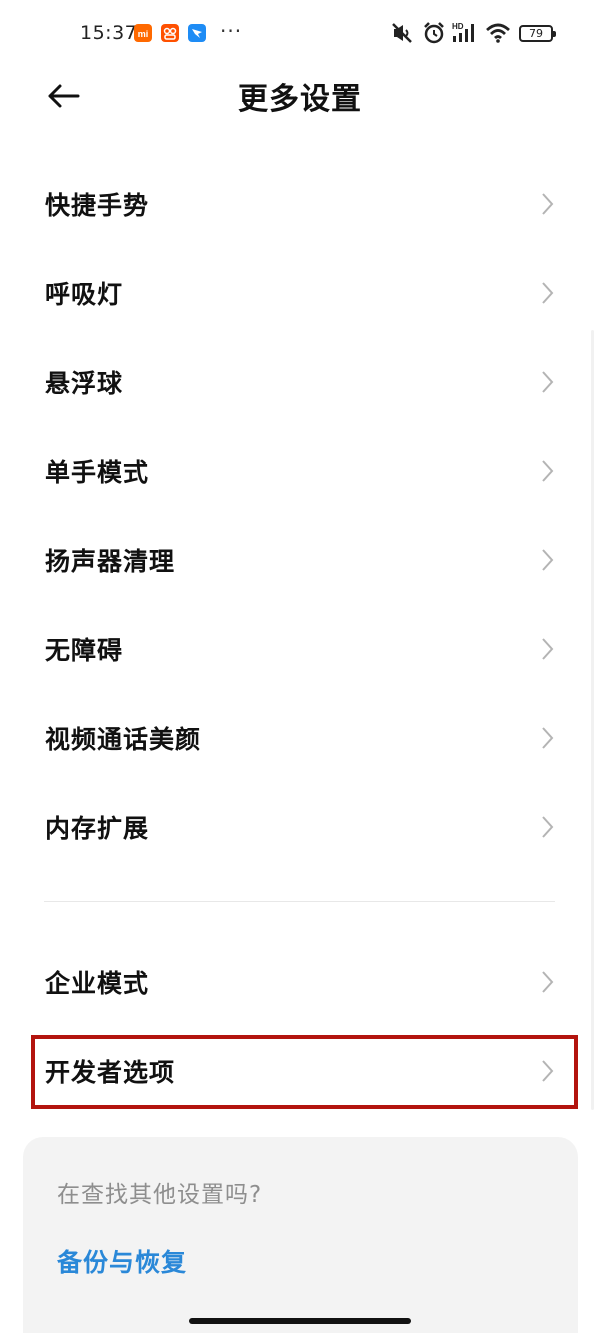  Describe the element at coordinates (84, 294) in the screenshot. I see `settings-item-label: 呼吸灯` at that location.